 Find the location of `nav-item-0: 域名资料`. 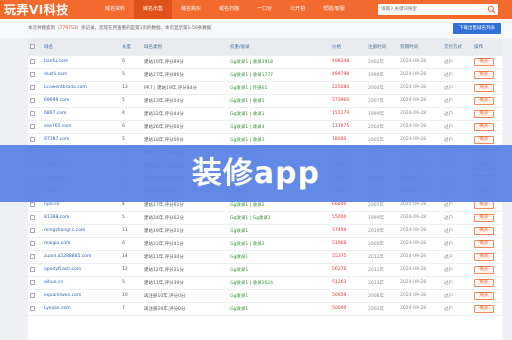

nav-item-0: 域名资料 is located at coordinates (115, 9).